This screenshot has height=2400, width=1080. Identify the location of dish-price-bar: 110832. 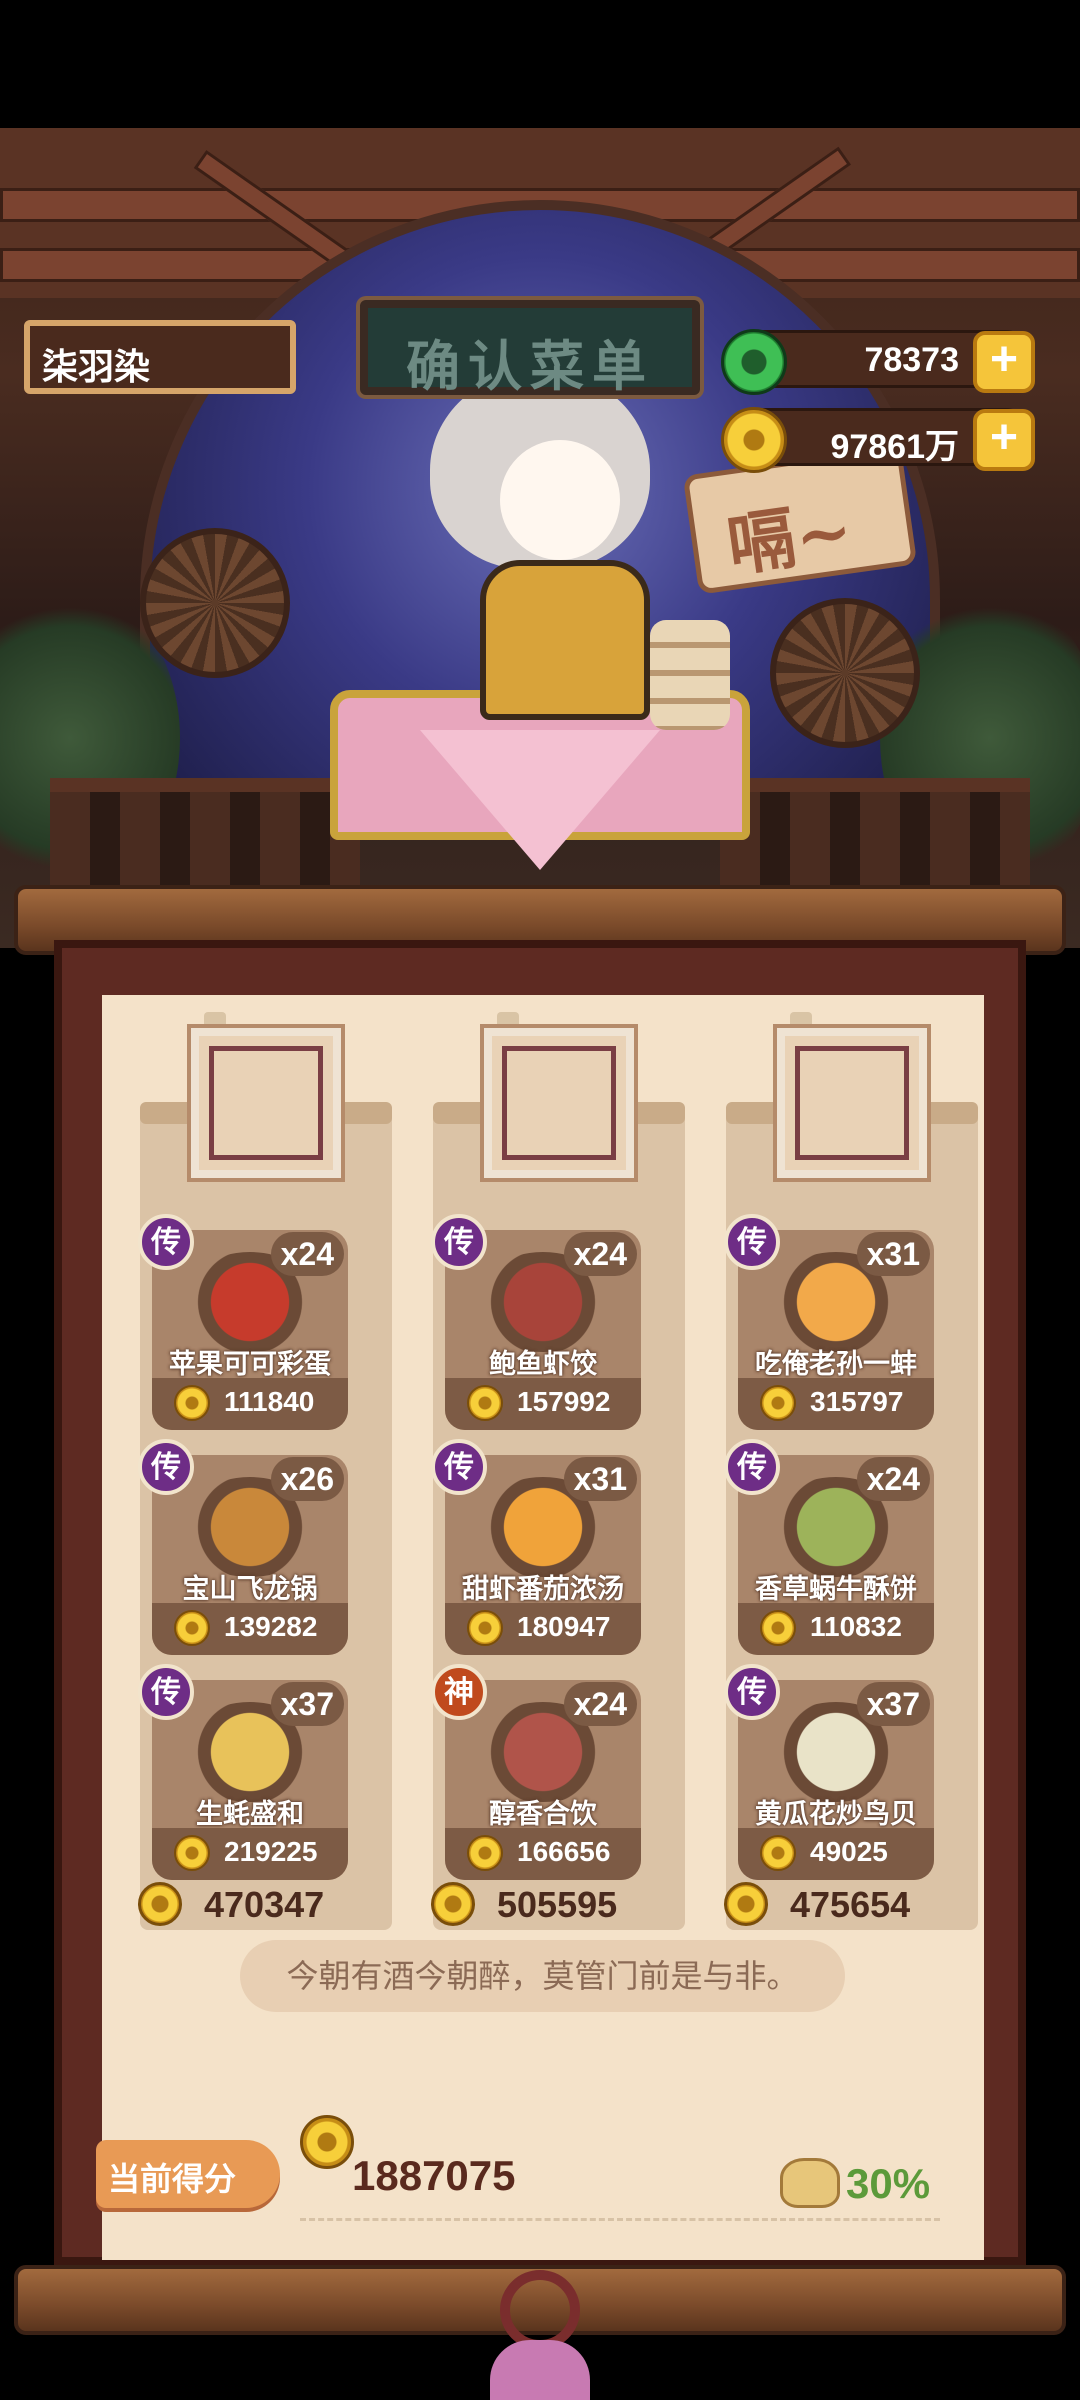
(836, 1629).